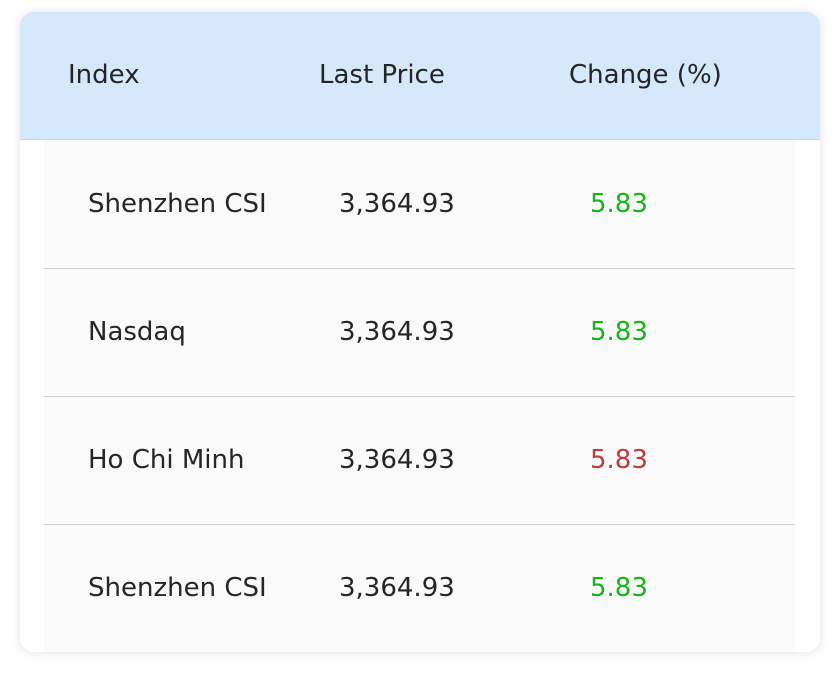  Describe the element at coordinates (104, 75) in the screenshot. I see `header-index: Index` at that location.